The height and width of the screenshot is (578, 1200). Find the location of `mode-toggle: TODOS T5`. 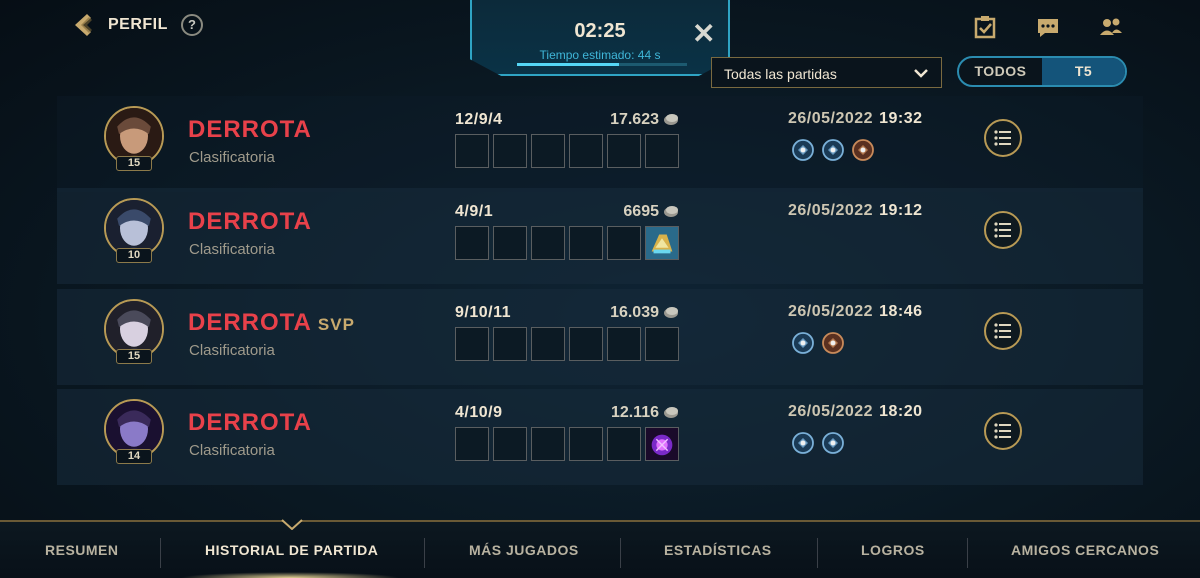

mode-toggle: TODOS T5 is located at coordinates (1042, 71).